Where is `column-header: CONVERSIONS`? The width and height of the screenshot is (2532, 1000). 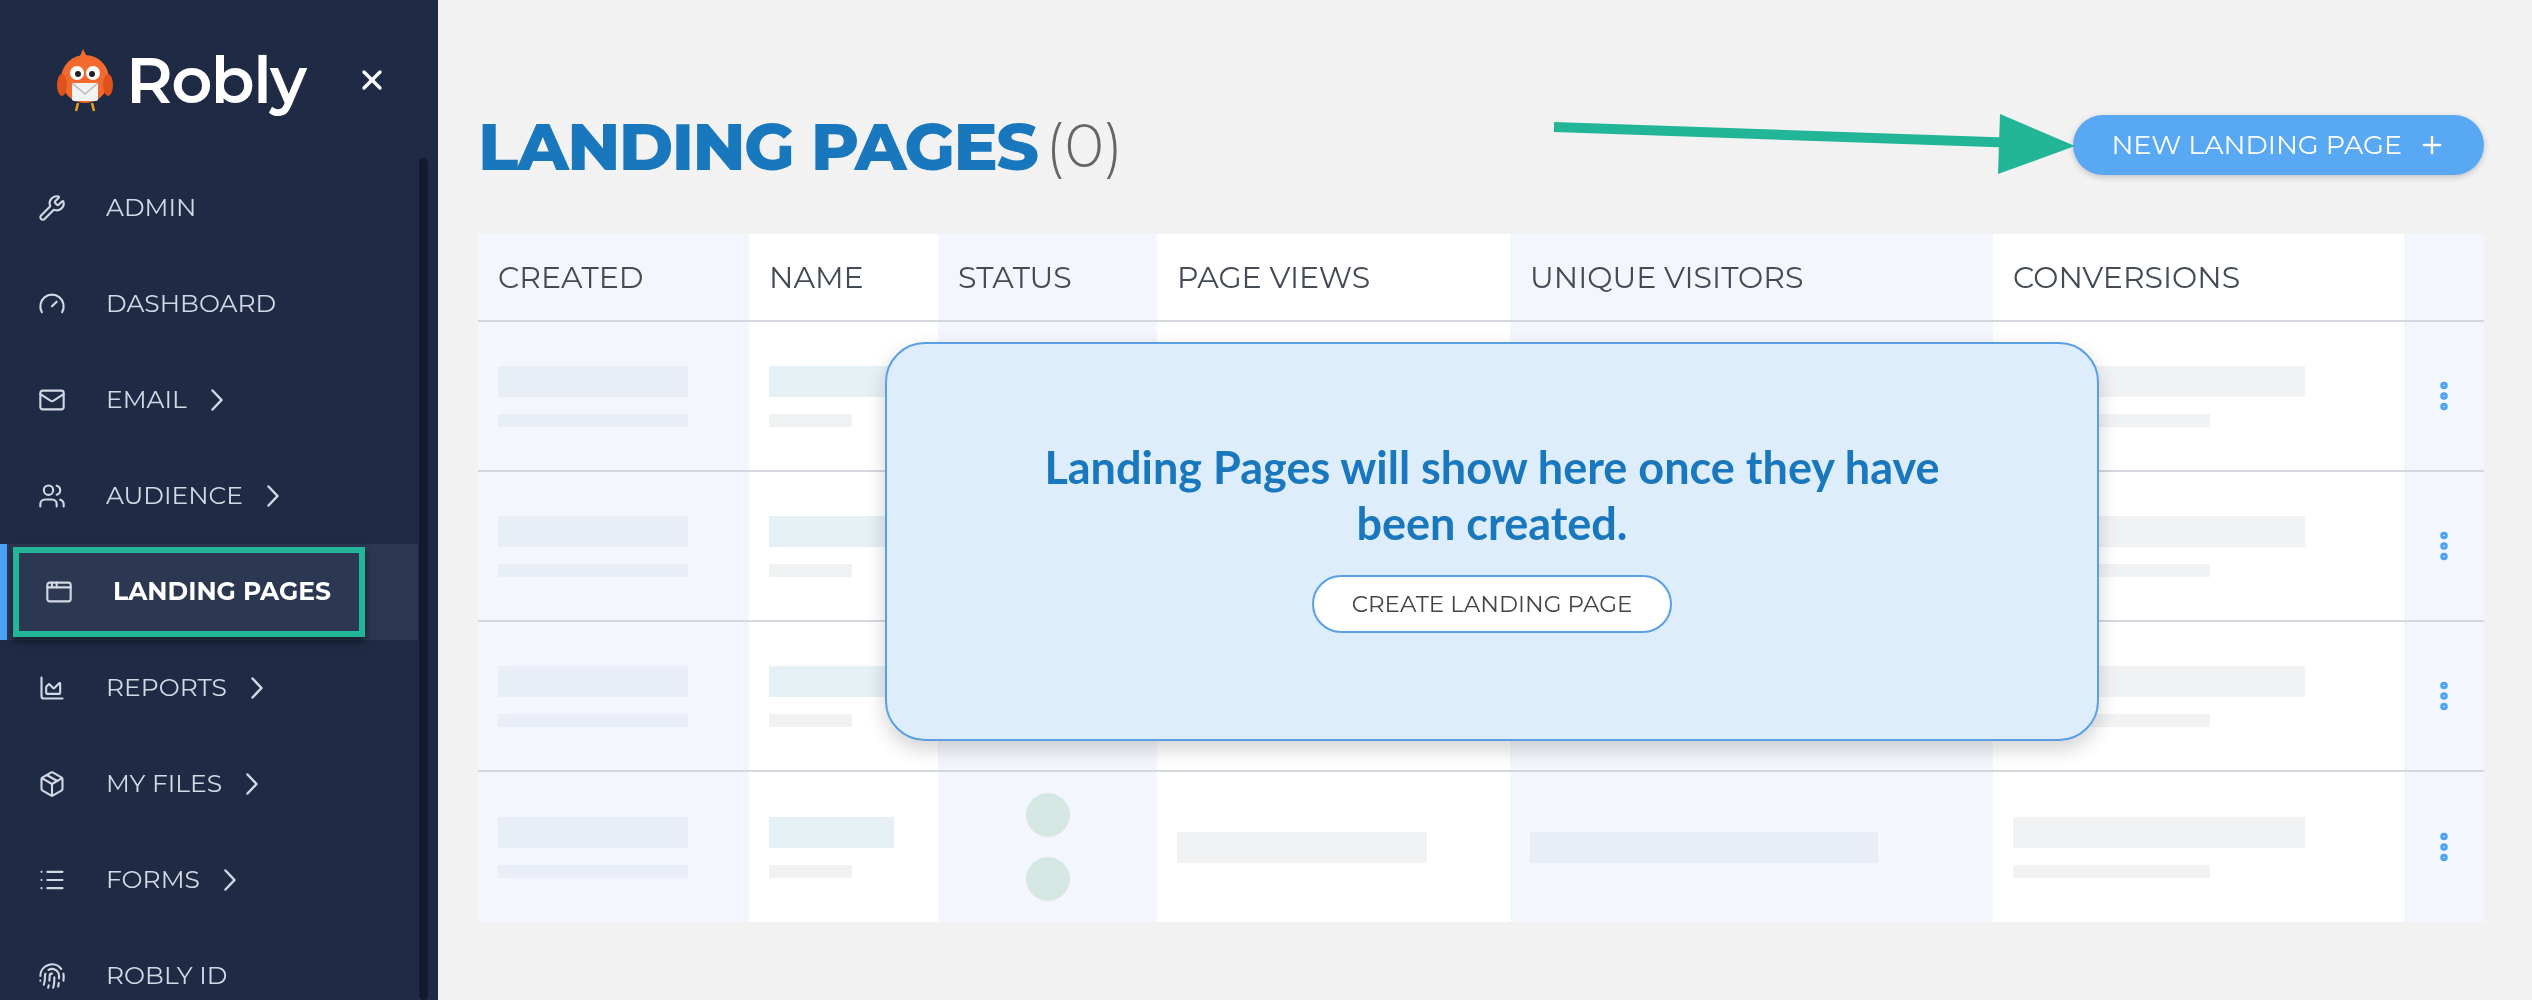
column-header: CONVERSIONS is located at coordinates (2198, 277).